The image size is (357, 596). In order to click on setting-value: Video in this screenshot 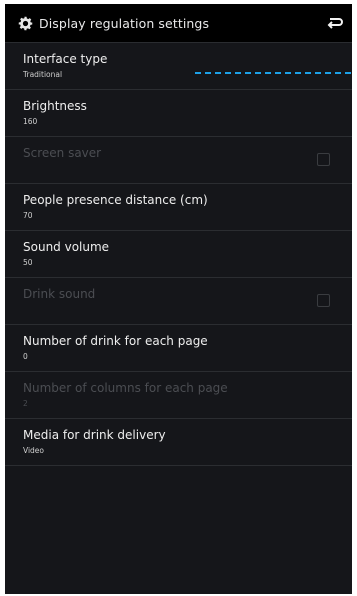, I will do `click(34, 450)`.